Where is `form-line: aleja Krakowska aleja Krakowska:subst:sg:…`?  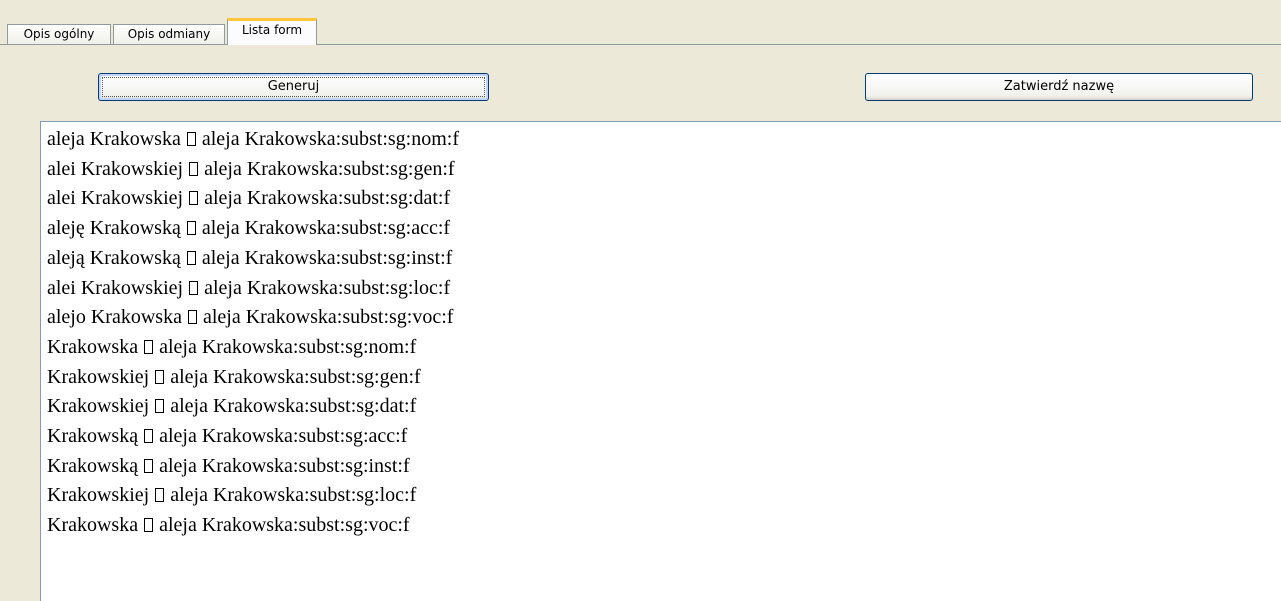 form-line: aleja Krakowska aleja Krakowska:subst:sg:… is located at coordinates (664, 140).